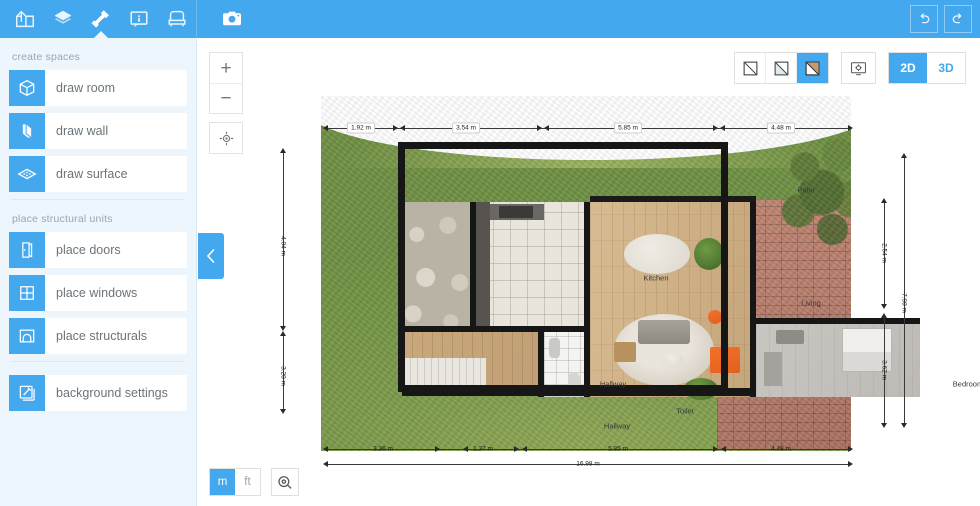 Image resolution: width=980 pixels, height=506 pixels. What do you see at coordinates (516, 449) in the screenshot?
I see `dim-bottom-tick-2r` at bounding box center [516, 449].